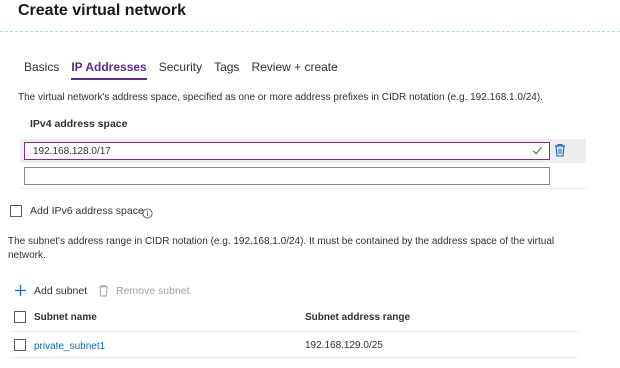 This screenshot has height=368, width=620. What do you see at coordinates (294, 357) in the screenshot?
I see `table-row-divider` at bounding box center [294, 357].